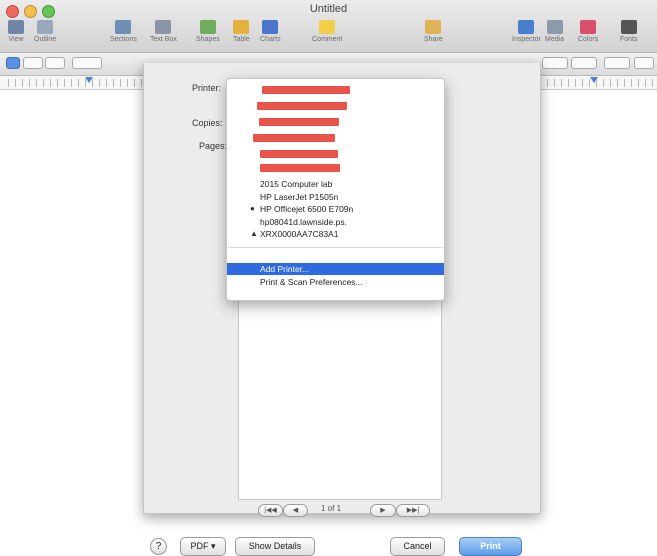 The width and height of the screenshot is (657, 556). I want to click on toolbar-button-outline: Outline, so click(45, 31).